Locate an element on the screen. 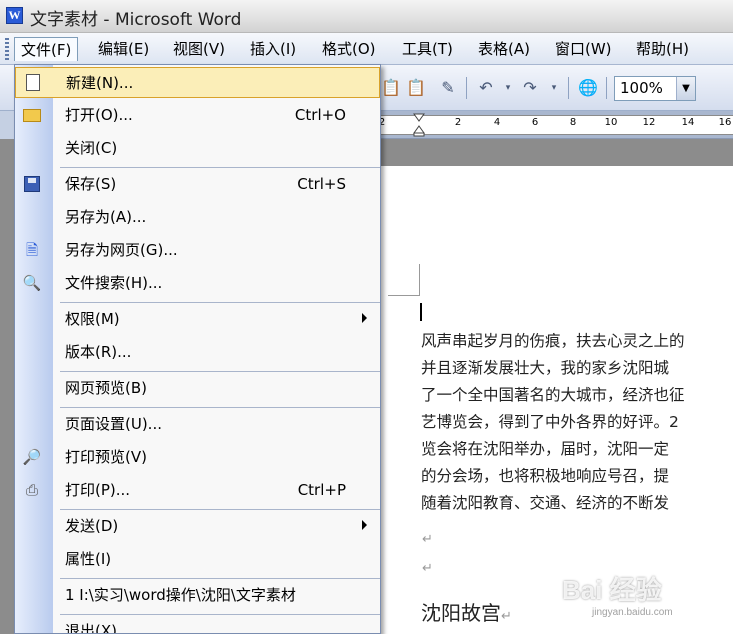 The image size is (733, 634). undo-icon: ↶ is located at coordinates (486, 88).